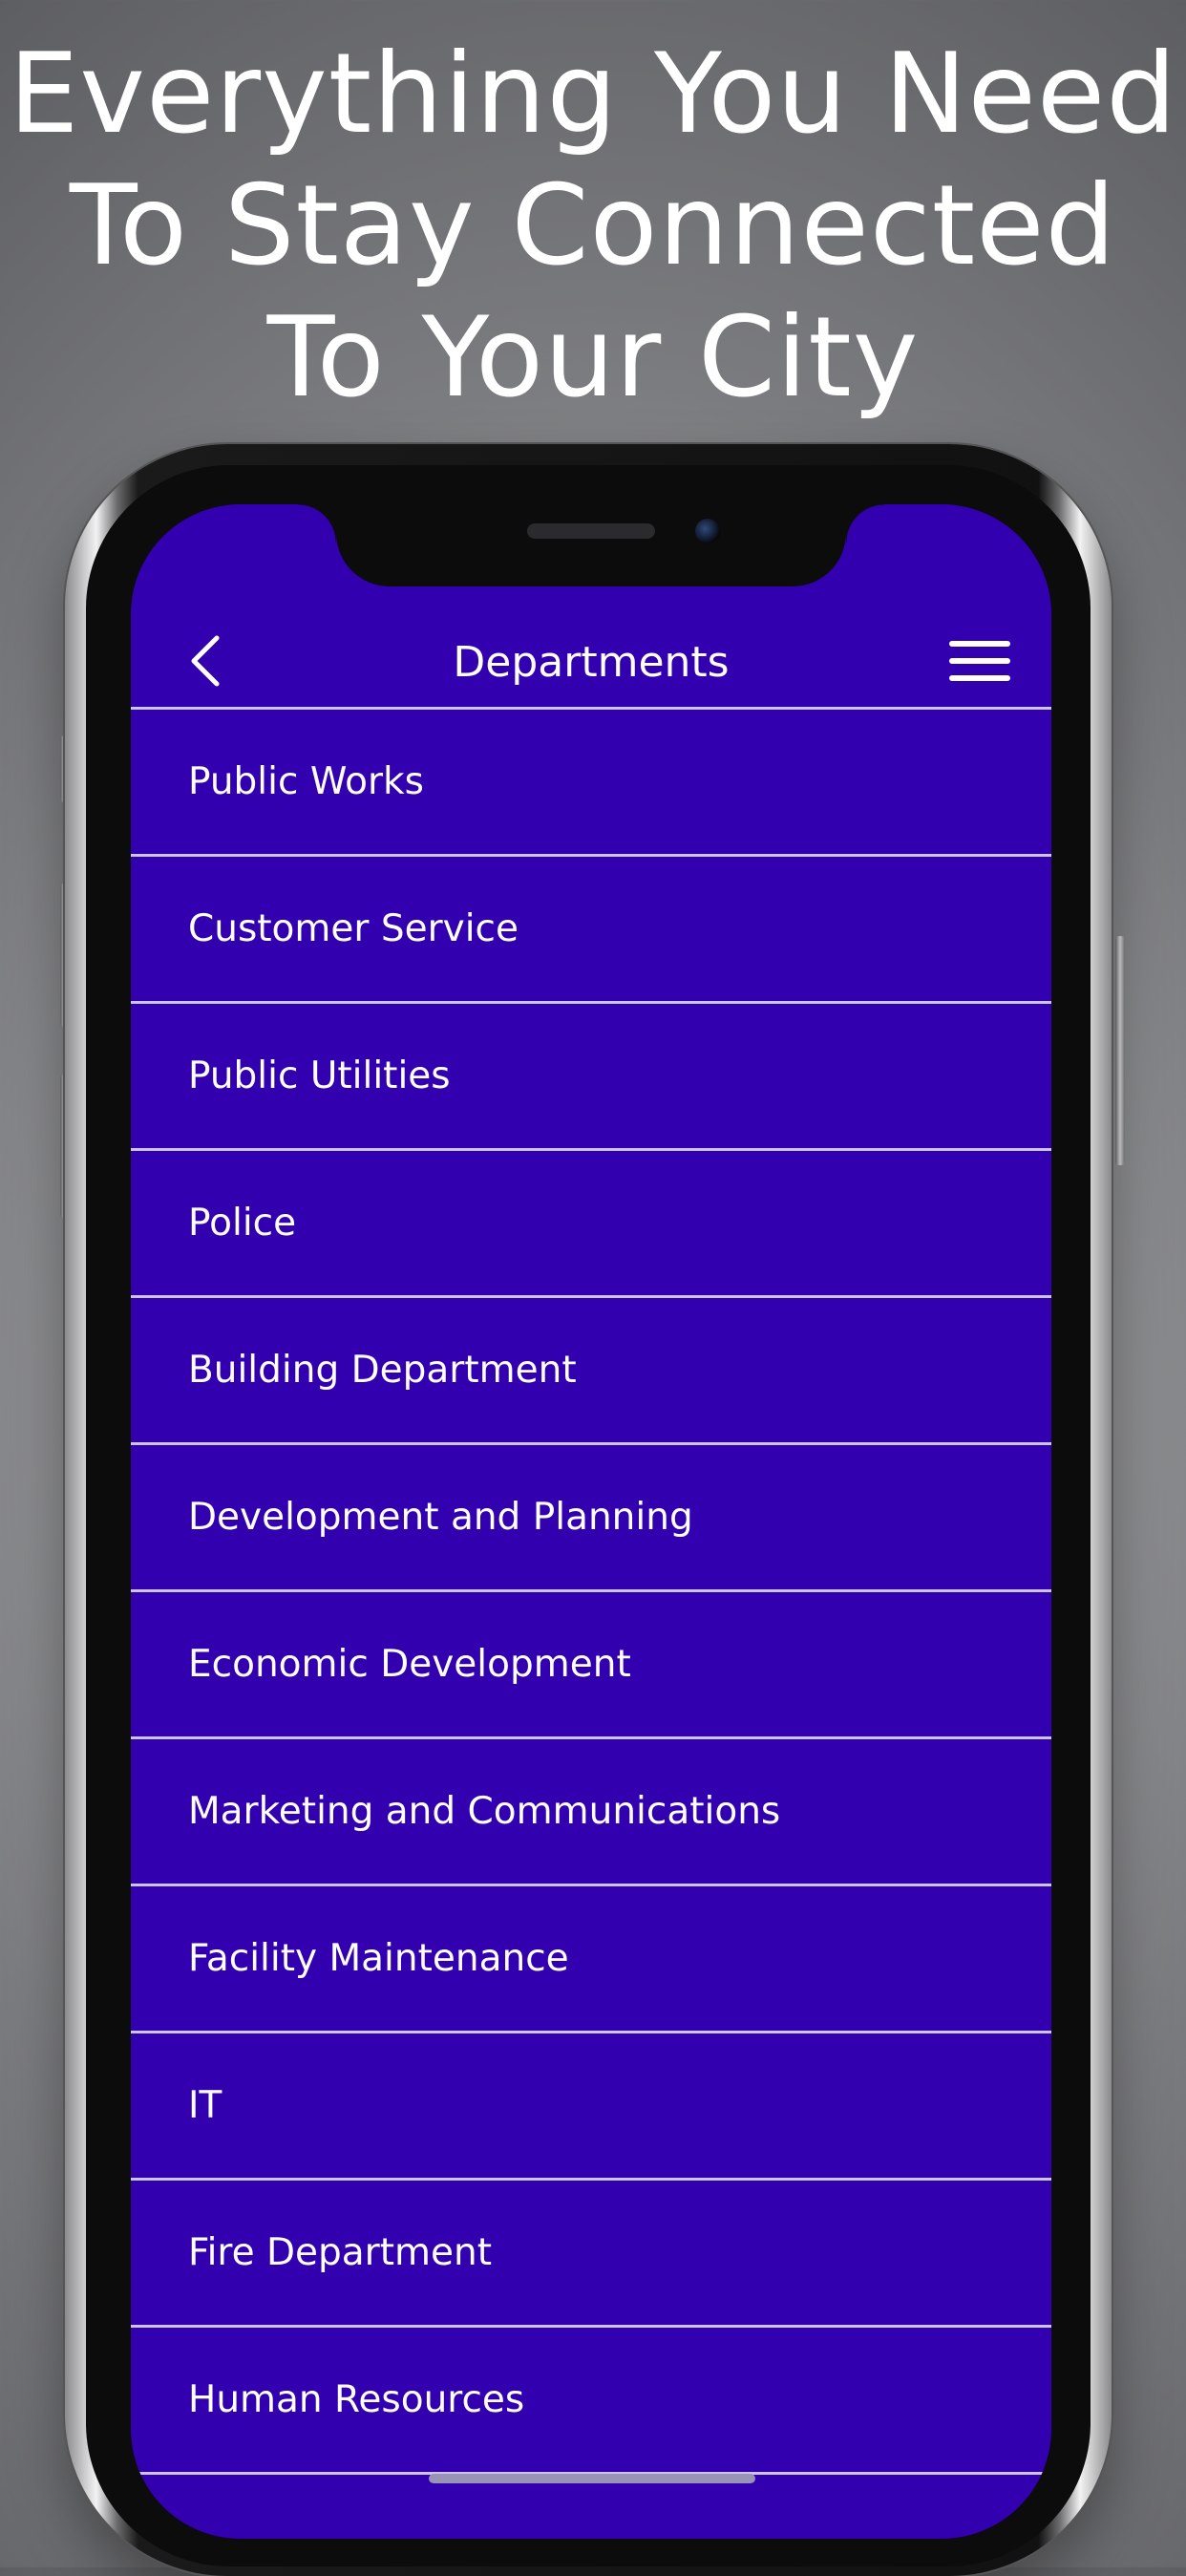 Image resolution: width=1186 pixels, height=2576 pixels. What do you see at coordinates (591, 783) in the screenshot?
I see `list-item-public-works: Public Works` at bounding box center [591, 783].